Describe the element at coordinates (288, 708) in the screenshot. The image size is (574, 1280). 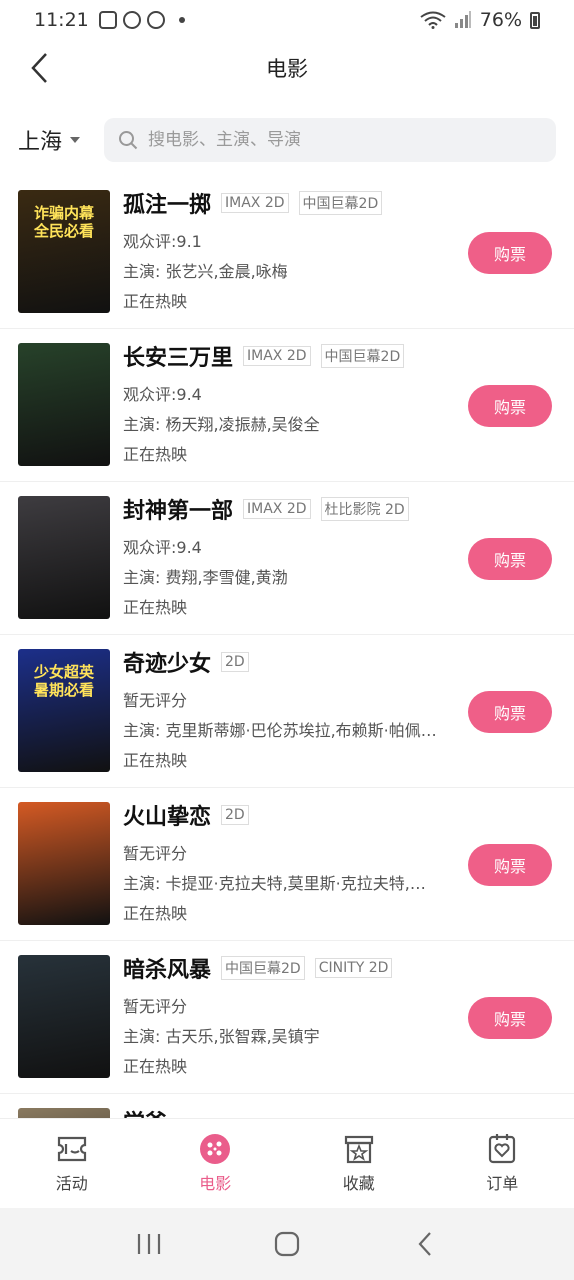
I see `movie-info: 奇迹少女 2D 暂无评分 主演: 克里斯蒂娜·巴伦苏埃拉,布赖斯·帕佩尼… 正在热映` at that location.